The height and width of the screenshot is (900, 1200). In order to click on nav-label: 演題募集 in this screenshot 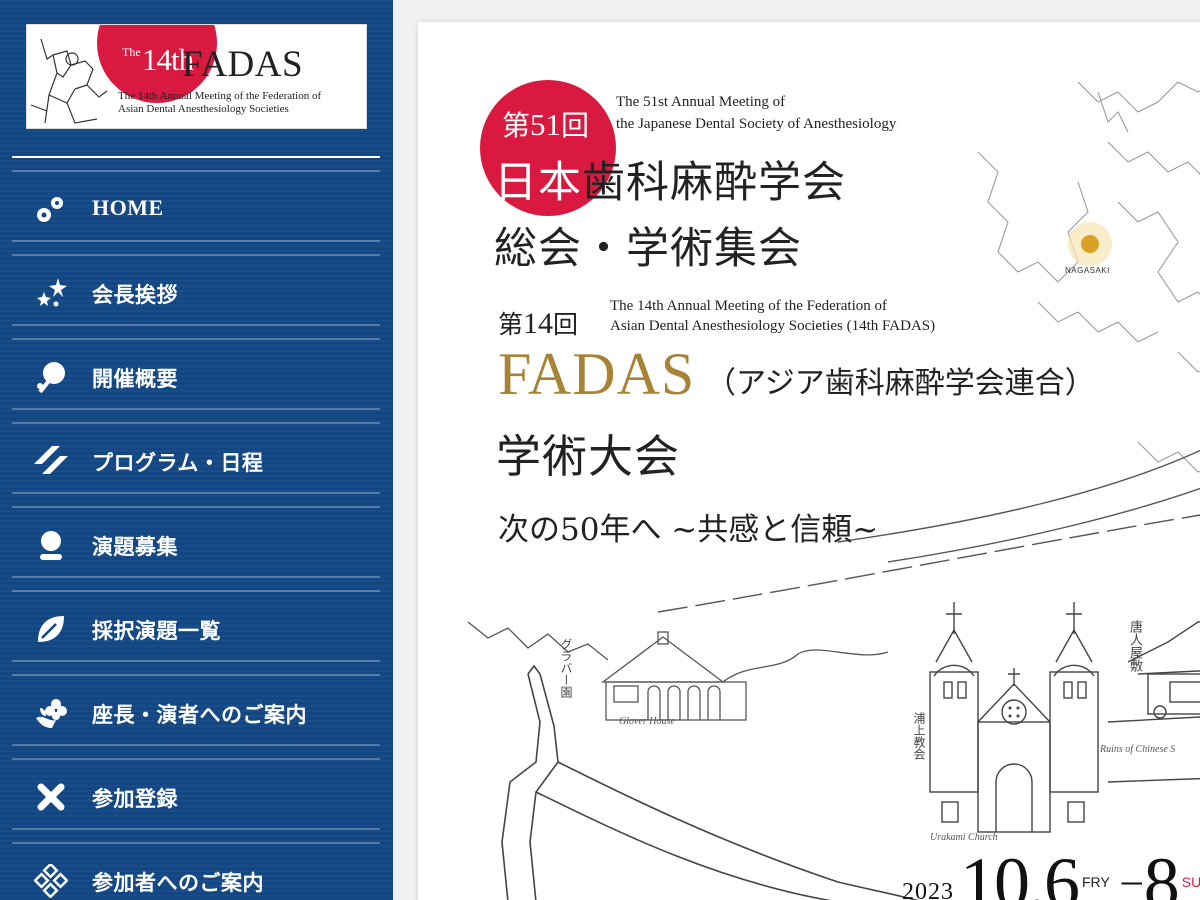, I will do `click(135, 546)`.